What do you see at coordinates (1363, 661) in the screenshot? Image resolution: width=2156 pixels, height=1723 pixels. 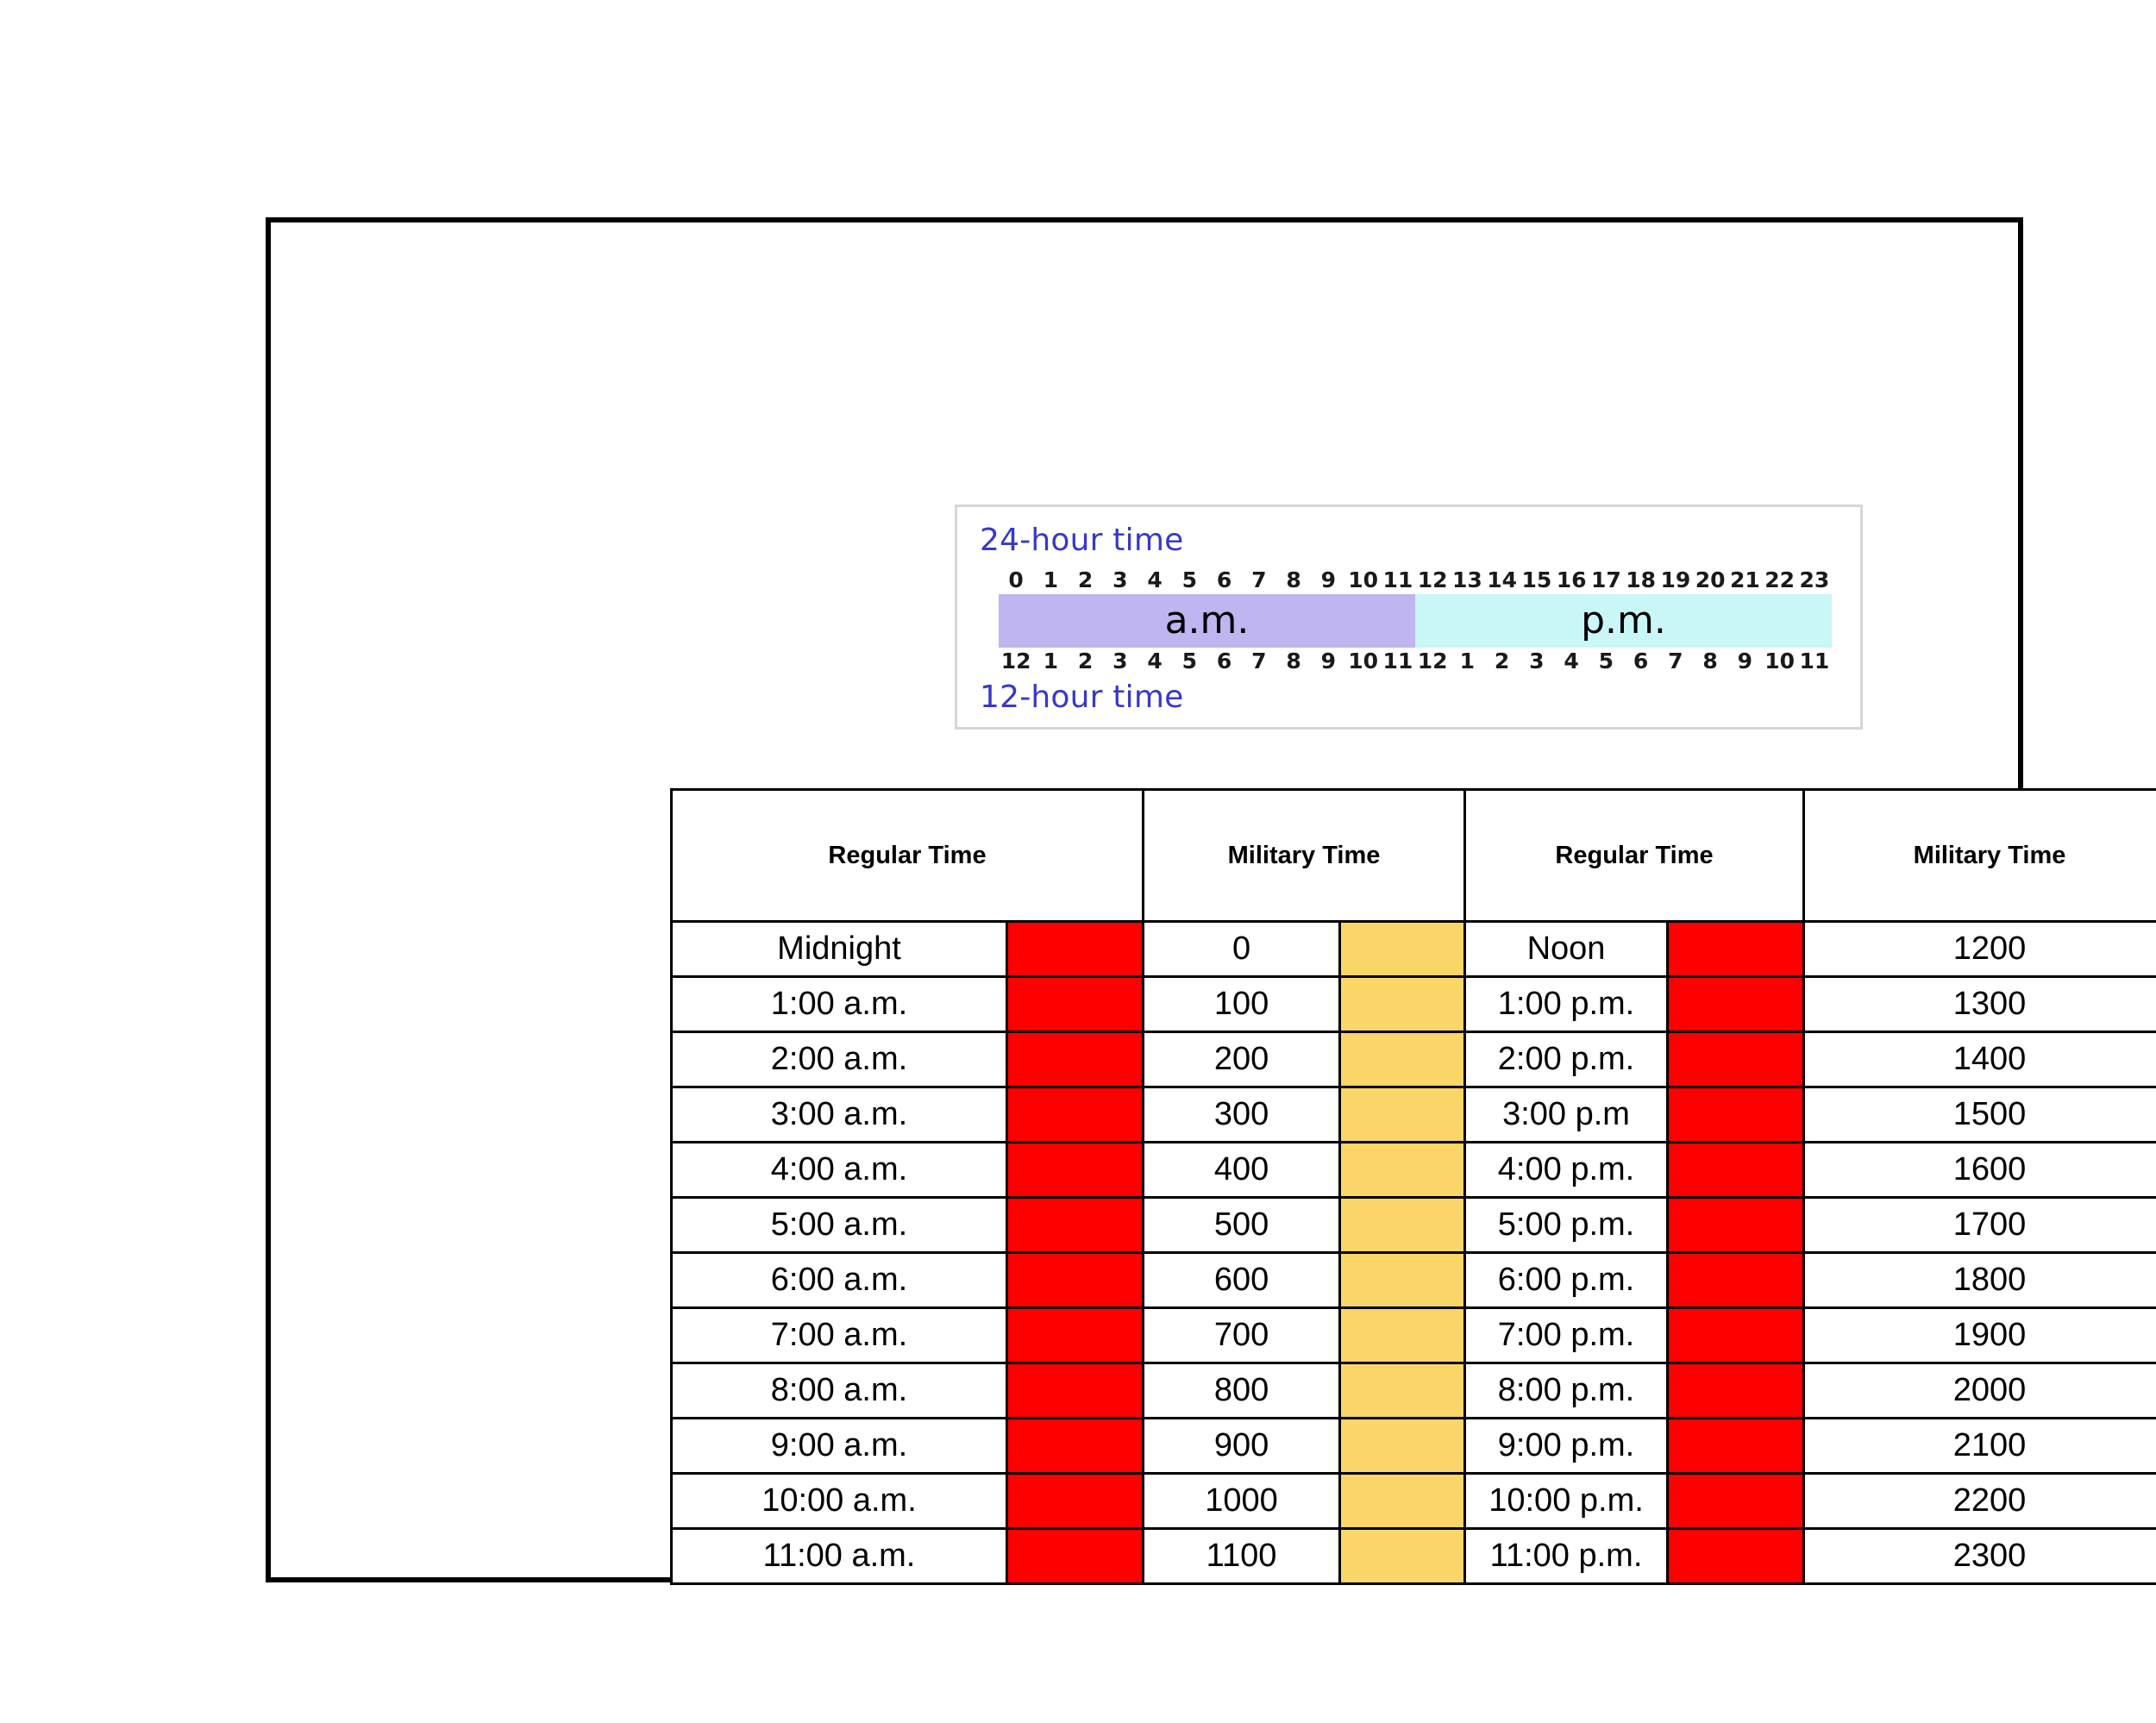 I see `tick-12-10: 10` at bounding box center [1363, 661].